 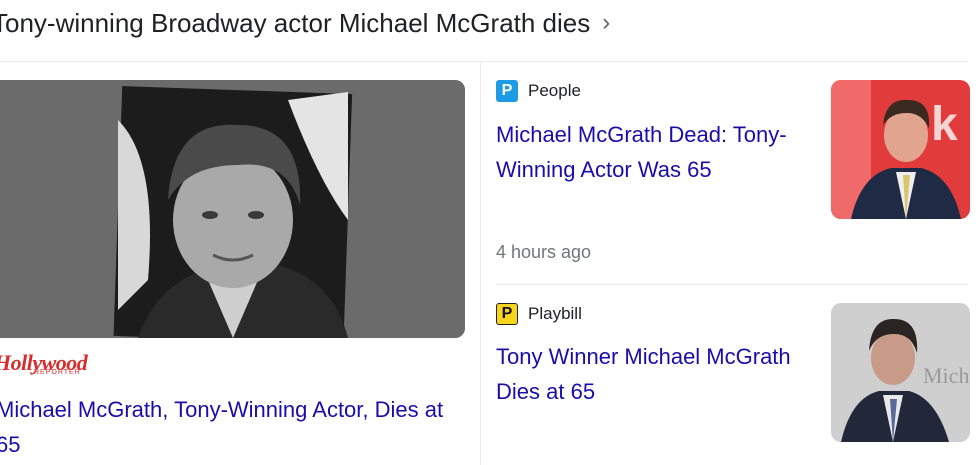 What do you see at coordinates (44, 363) in the screenshot?
I see `hollywood-reporter-logo: Hollywood REPORTER` at bounding box center [44, 363].